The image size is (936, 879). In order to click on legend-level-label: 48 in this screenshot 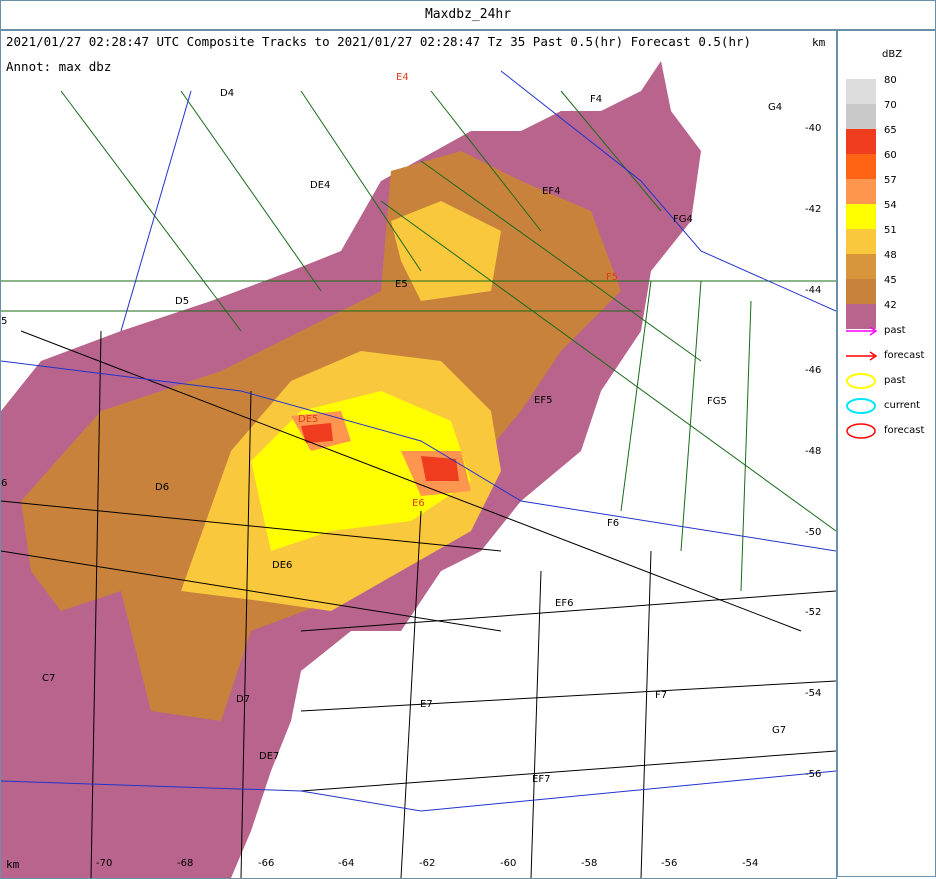, I will do `click(890, 255)`.